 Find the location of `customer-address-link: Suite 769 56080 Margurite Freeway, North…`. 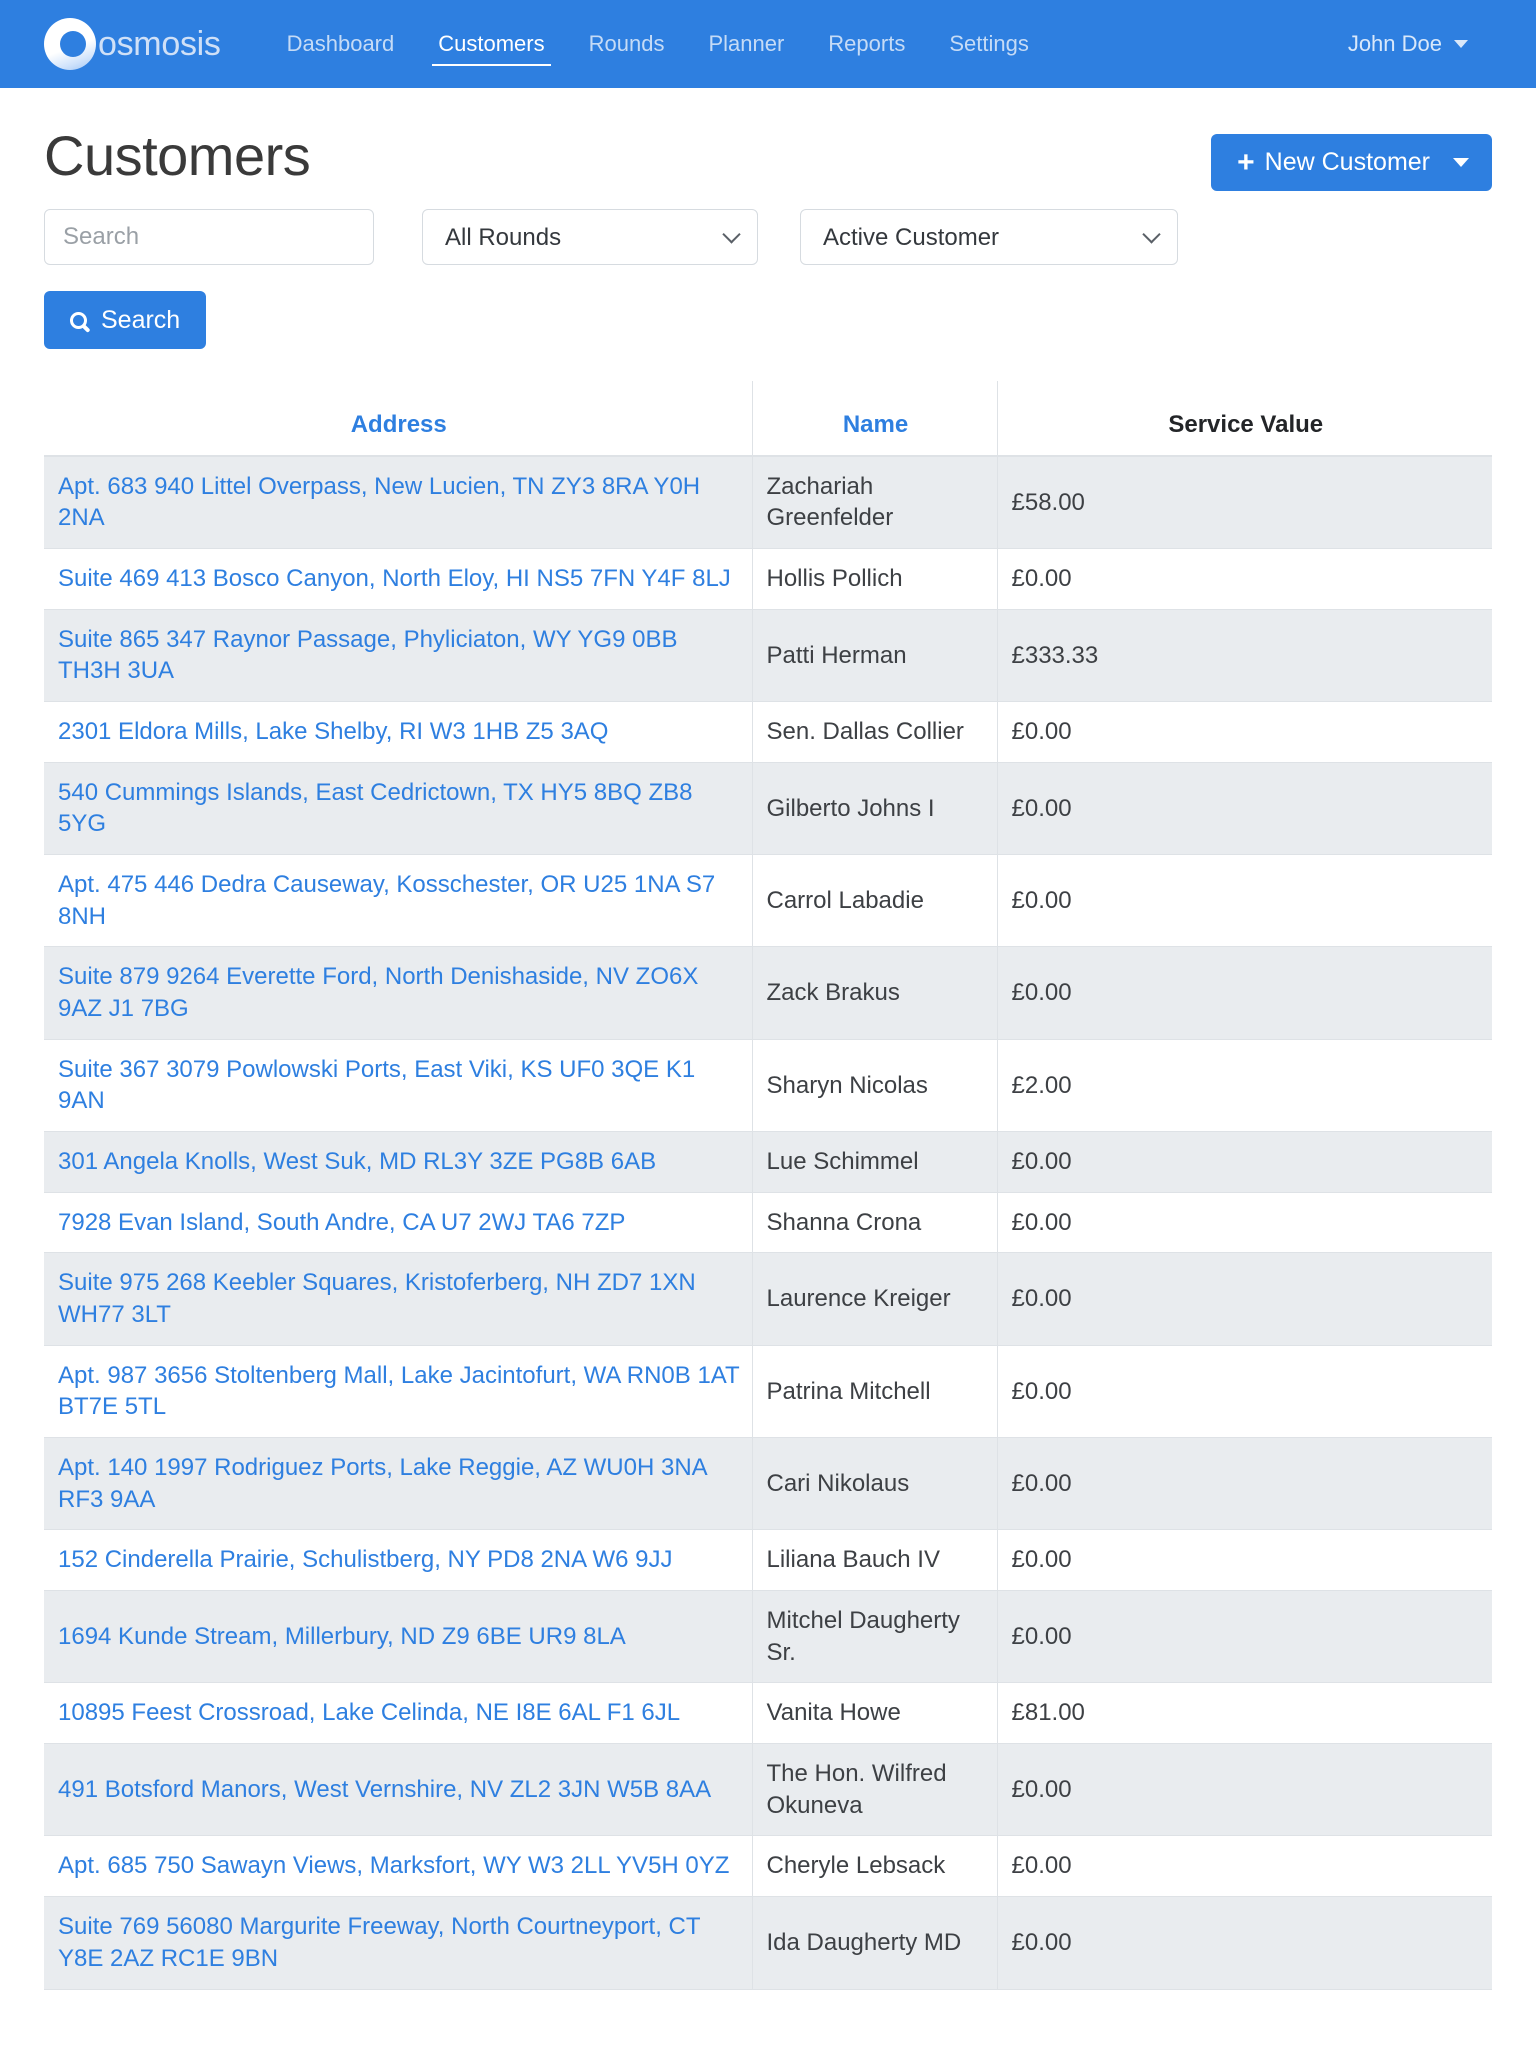

customer-address-link: Suite 769 56080 Margurite Freeway, North… is located at coordinates (379, 1942).